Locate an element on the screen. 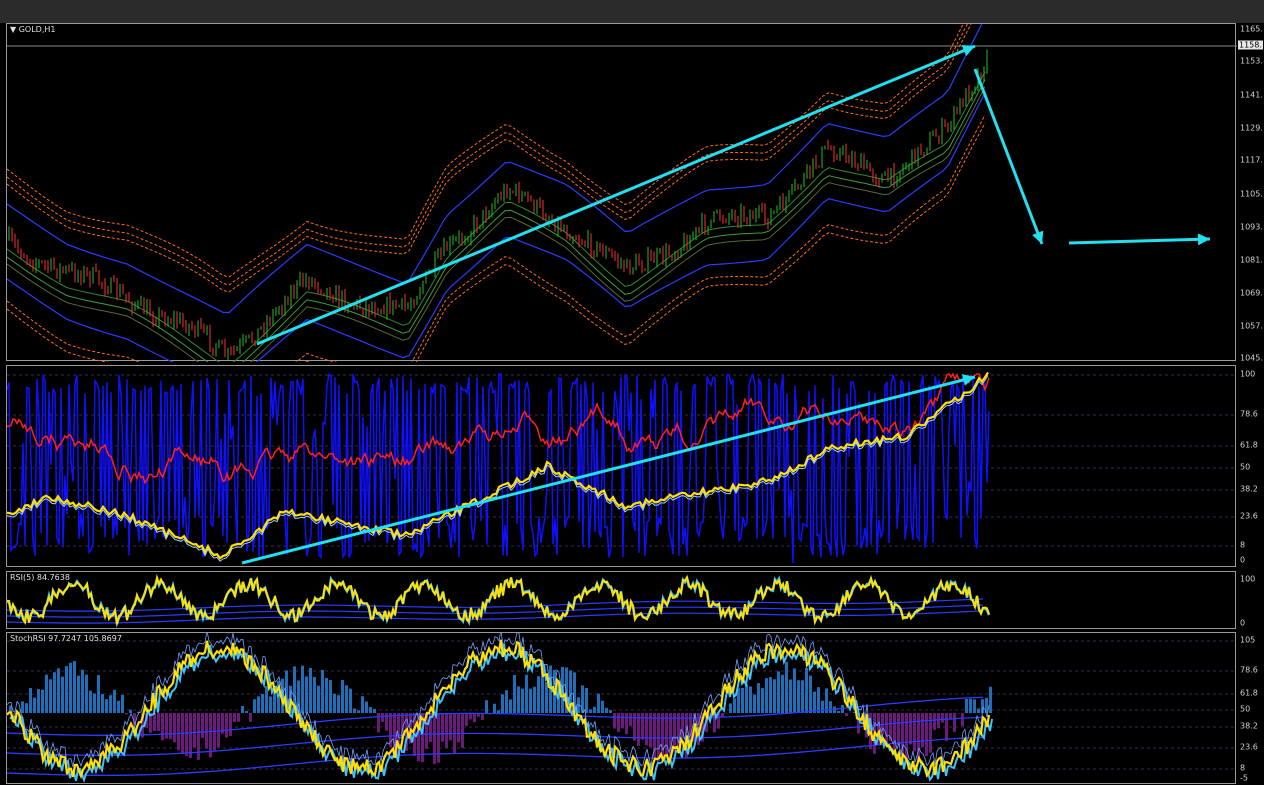 This screenshot has width=1264, height=785. price-tick: 1045. is located at coordinates (1251, 358).